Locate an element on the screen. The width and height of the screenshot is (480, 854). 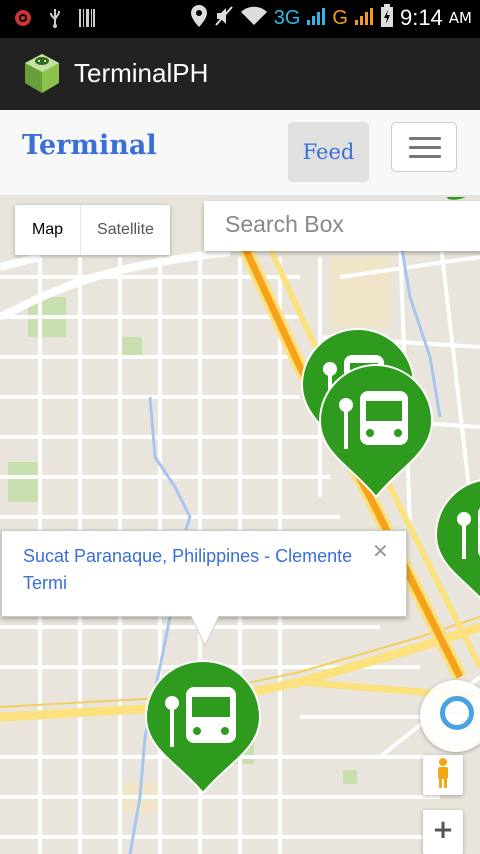
navbar-toggle-button is located at coordinates (424, 147).